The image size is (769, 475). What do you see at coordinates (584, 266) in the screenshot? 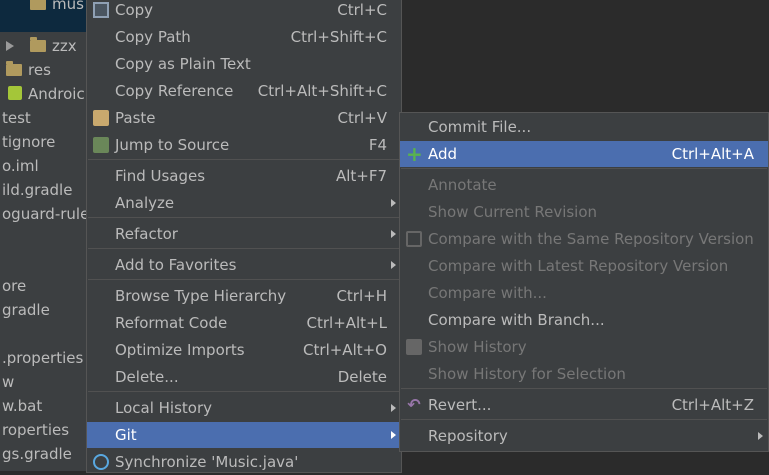
I see `git-item-compare-latest-repo-version: Compare with Latest Repository Version` at bounding box center [584, 266].